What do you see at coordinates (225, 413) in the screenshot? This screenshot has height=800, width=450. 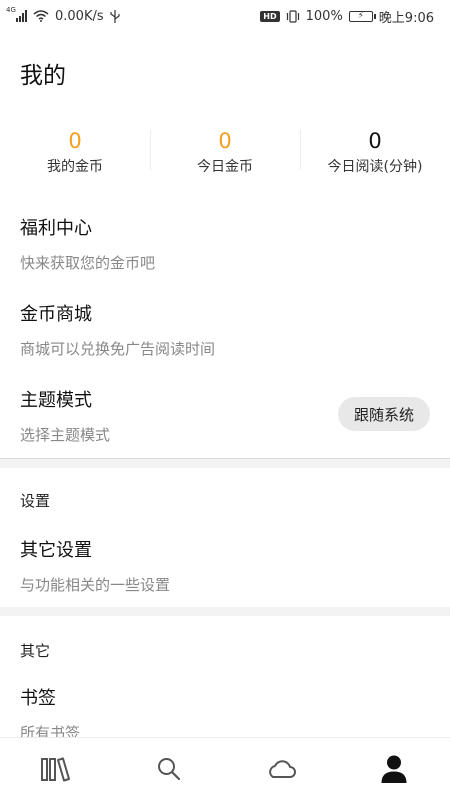 I see `theme-mode-item: 主题模式 选择主题模式 跟随系统` at bounding box center [225, 413].